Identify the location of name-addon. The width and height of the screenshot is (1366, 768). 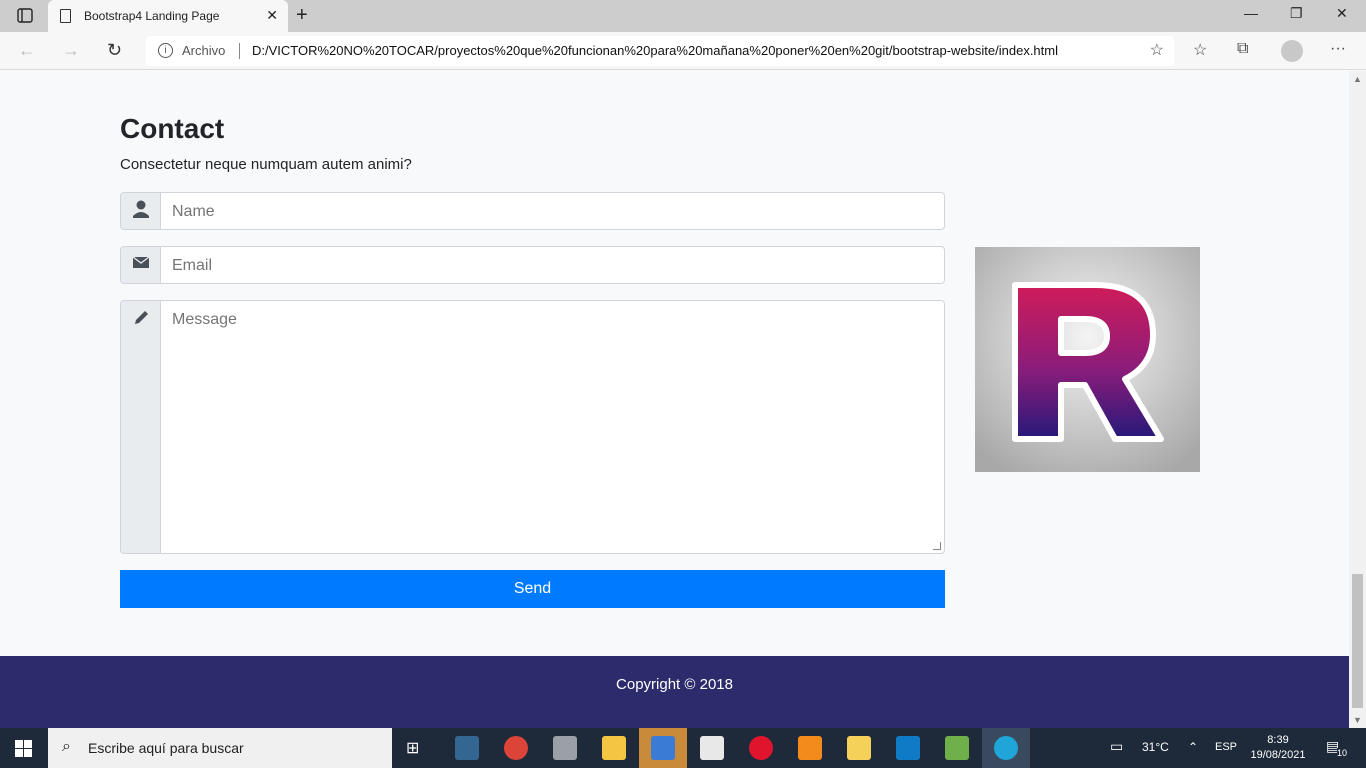
(141, 211).